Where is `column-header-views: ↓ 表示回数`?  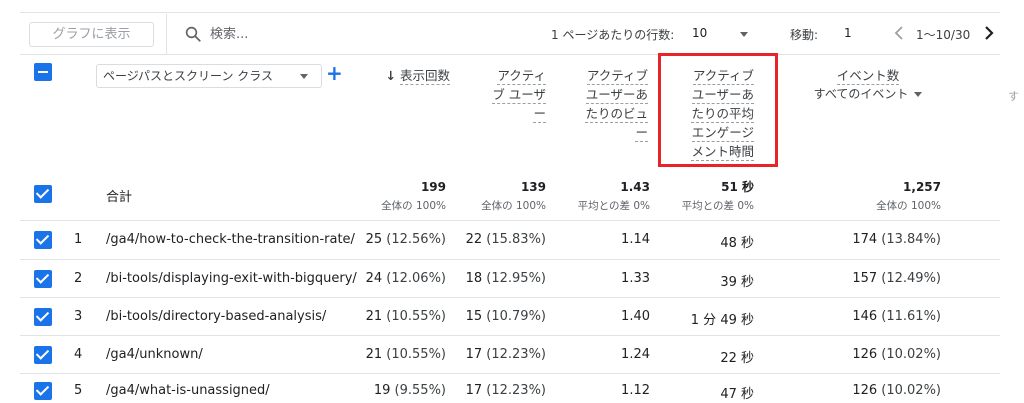 column-header-views: ↓ 表示回数 is located at coordinates (411, 75).